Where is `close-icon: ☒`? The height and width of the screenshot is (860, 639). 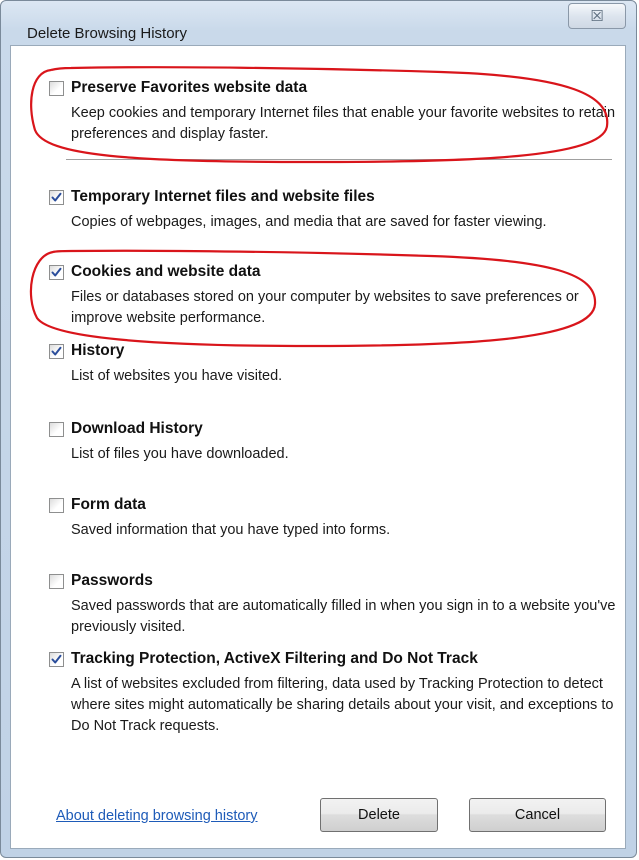
close-icon: ☒ is located at coordinates (597, 16).